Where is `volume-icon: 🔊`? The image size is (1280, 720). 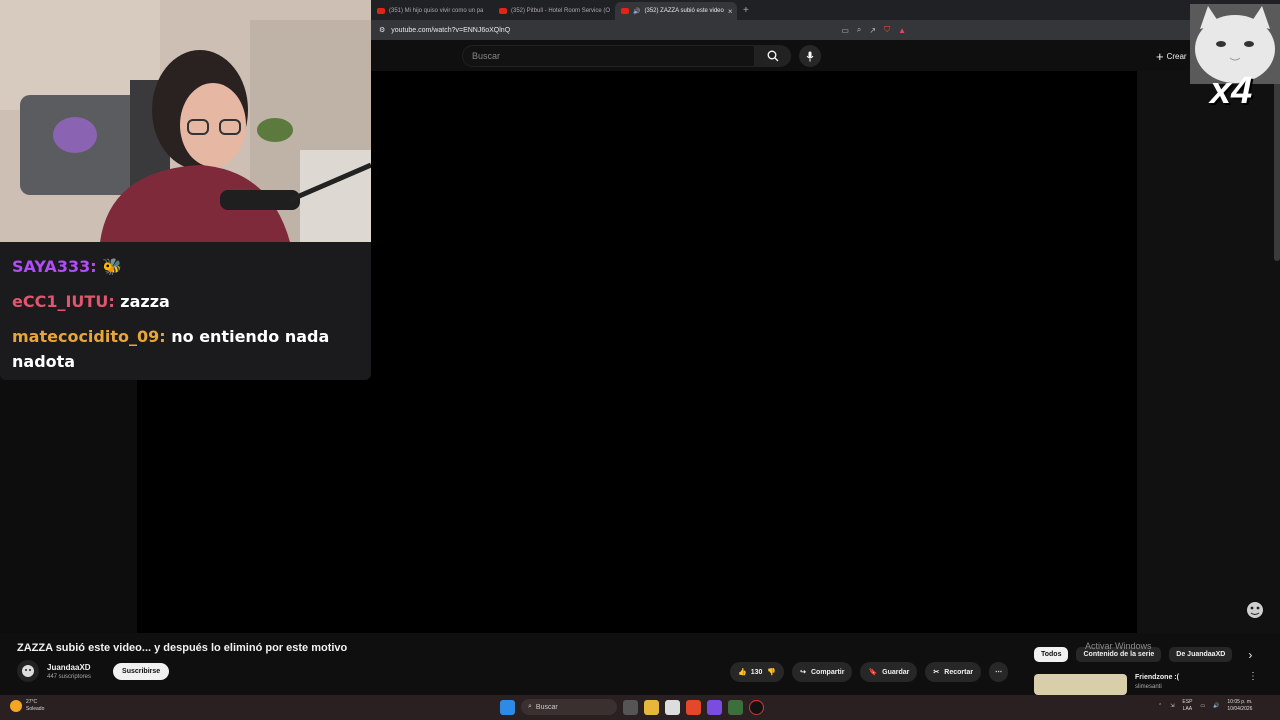 volume-icon: 🔊 is located at coordinates (1216, 706).